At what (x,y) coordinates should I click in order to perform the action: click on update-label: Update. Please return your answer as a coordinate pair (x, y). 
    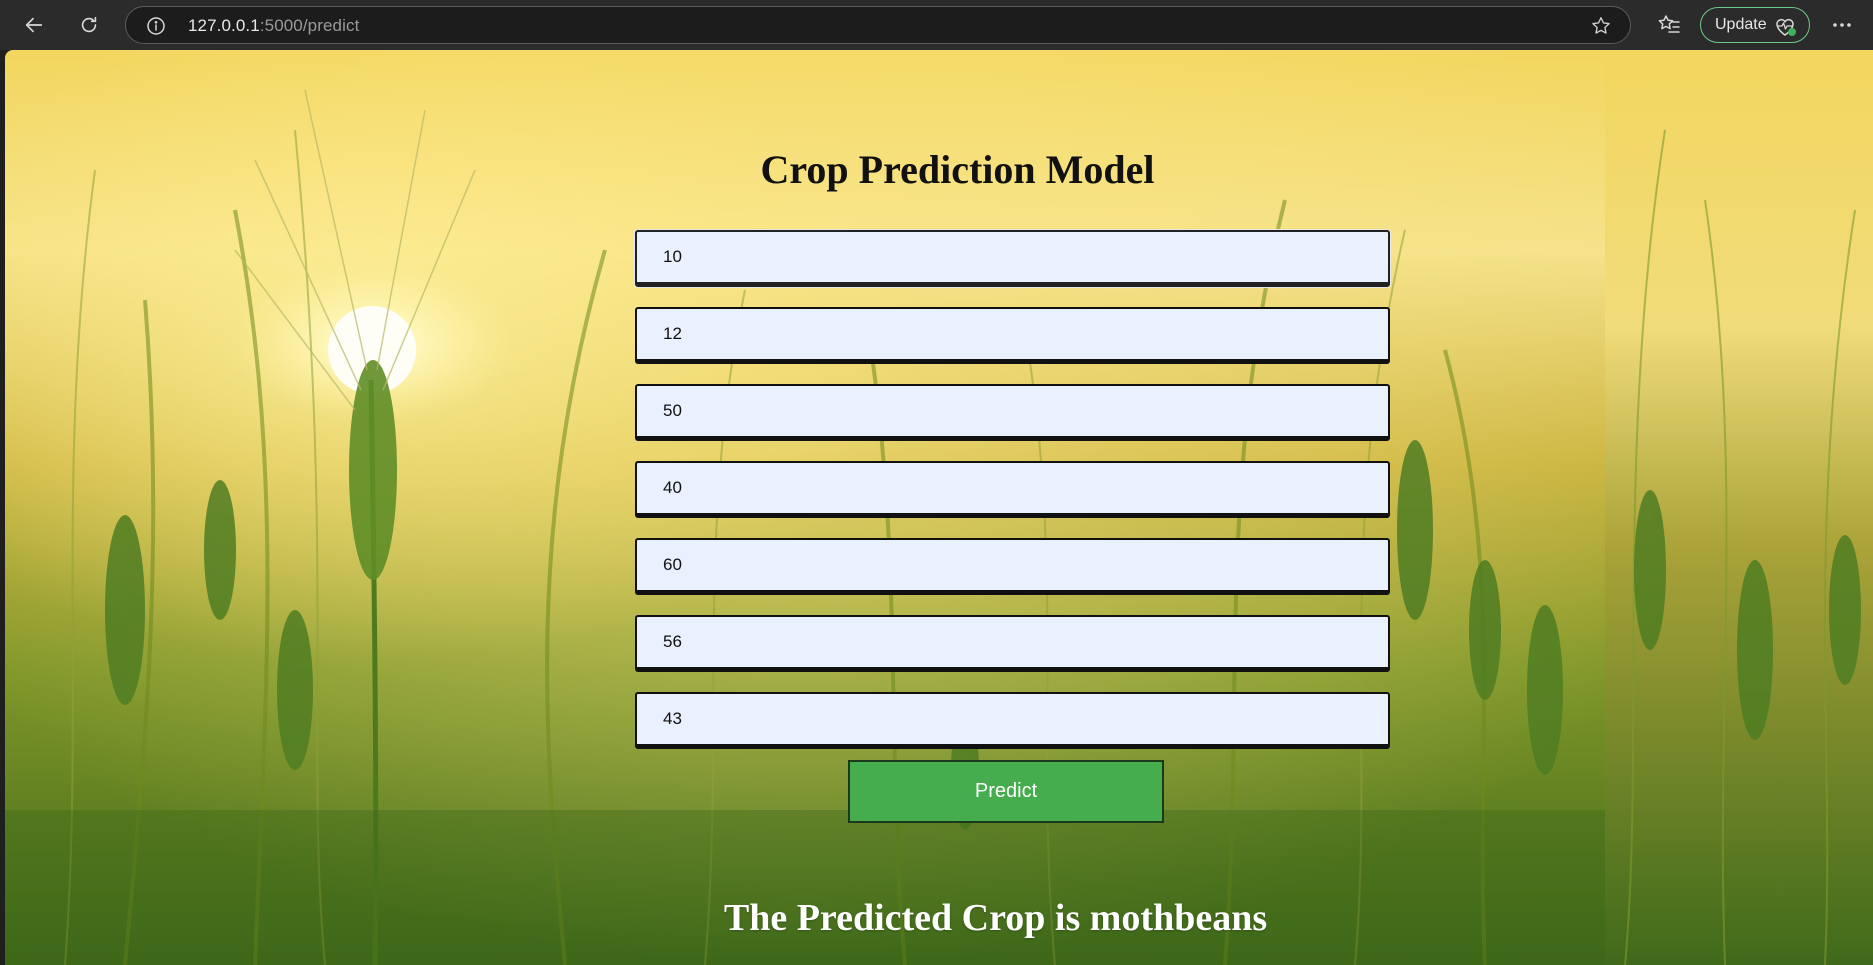
    Looking at the image, I should click on (1741, 24).